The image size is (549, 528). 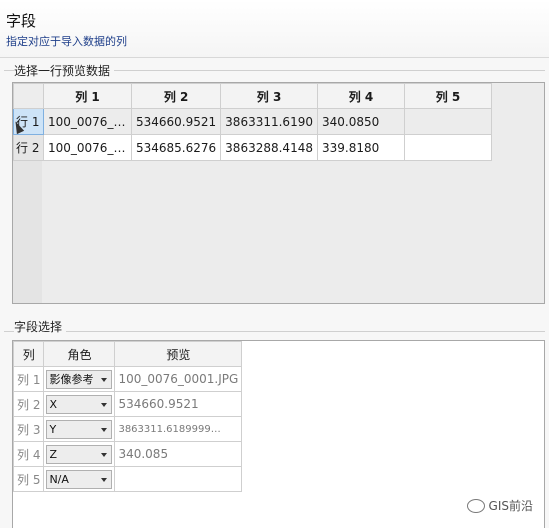 I want to click on role-cell: 影像参考, so click(x=79, y=379).